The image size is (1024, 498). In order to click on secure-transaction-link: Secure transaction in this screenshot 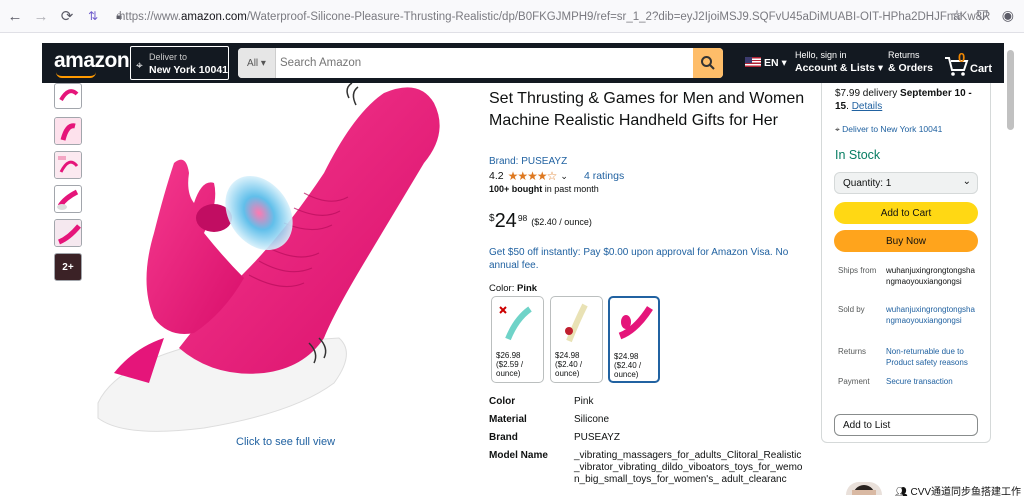, I will do `click(932, 381)`.